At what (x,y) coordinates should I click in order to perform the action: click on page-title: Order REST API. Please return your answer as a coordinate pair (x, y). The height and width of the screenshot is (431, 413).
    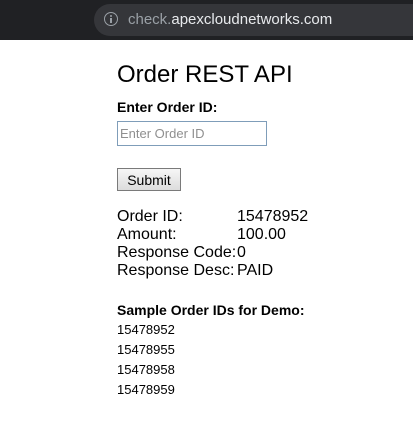
    Looking at the image, I should click on (205, 74).